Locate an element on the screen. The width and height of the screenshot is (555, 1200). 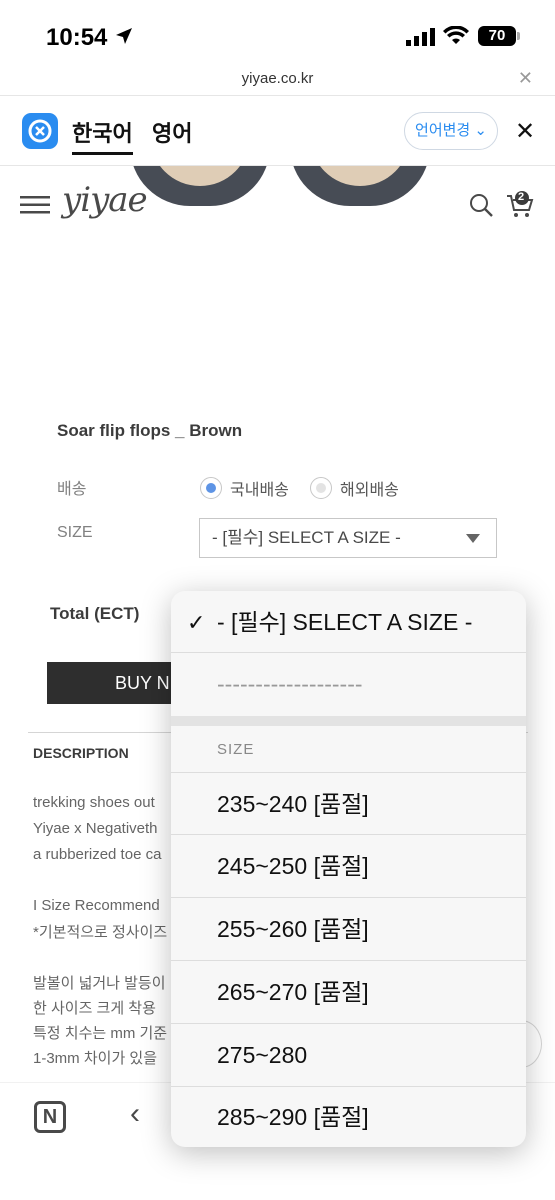
picker-option: 235~240 [품절] is located at coordinates (348, 803).